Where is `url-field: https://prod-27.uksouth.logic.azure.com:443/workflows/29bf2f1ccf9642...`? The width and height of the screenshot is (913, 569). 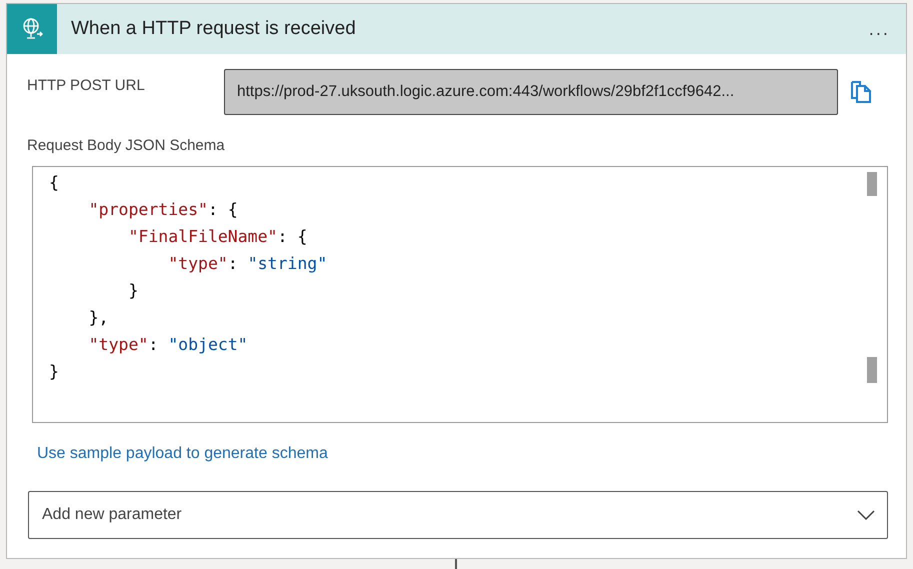 url-field: https://prod-27.uksouth.logic.azure.com:443/workflows/29bf2f1ccf9642... is located at coordinates (531, 92).